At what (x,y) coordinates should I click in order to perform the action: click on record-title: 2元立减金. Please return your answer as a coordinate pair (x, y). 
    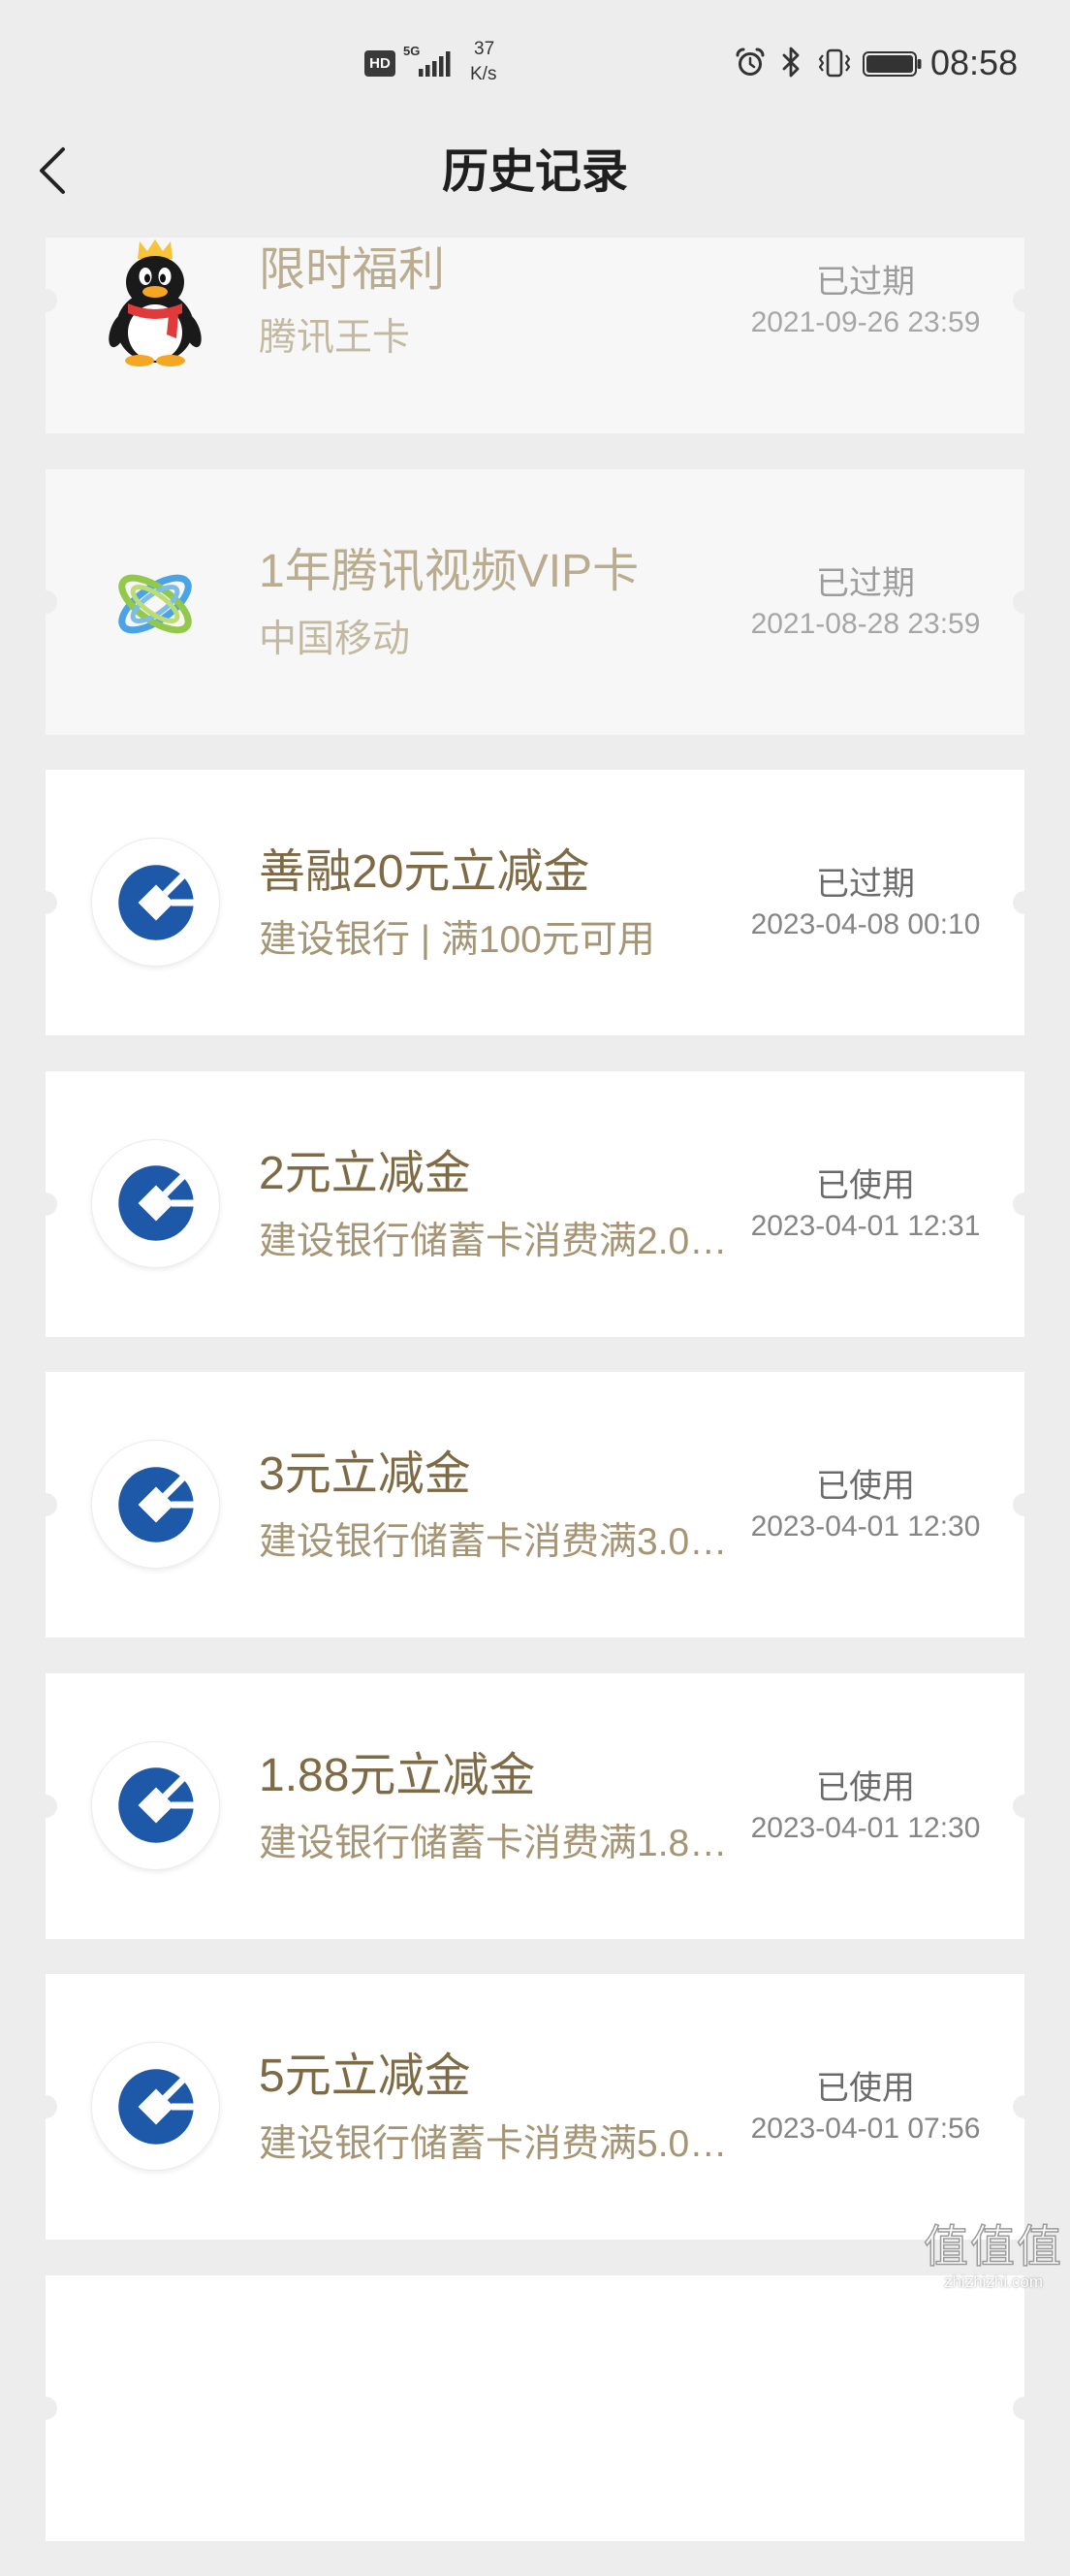
    Looking at the image, I should click on (365, 1173).